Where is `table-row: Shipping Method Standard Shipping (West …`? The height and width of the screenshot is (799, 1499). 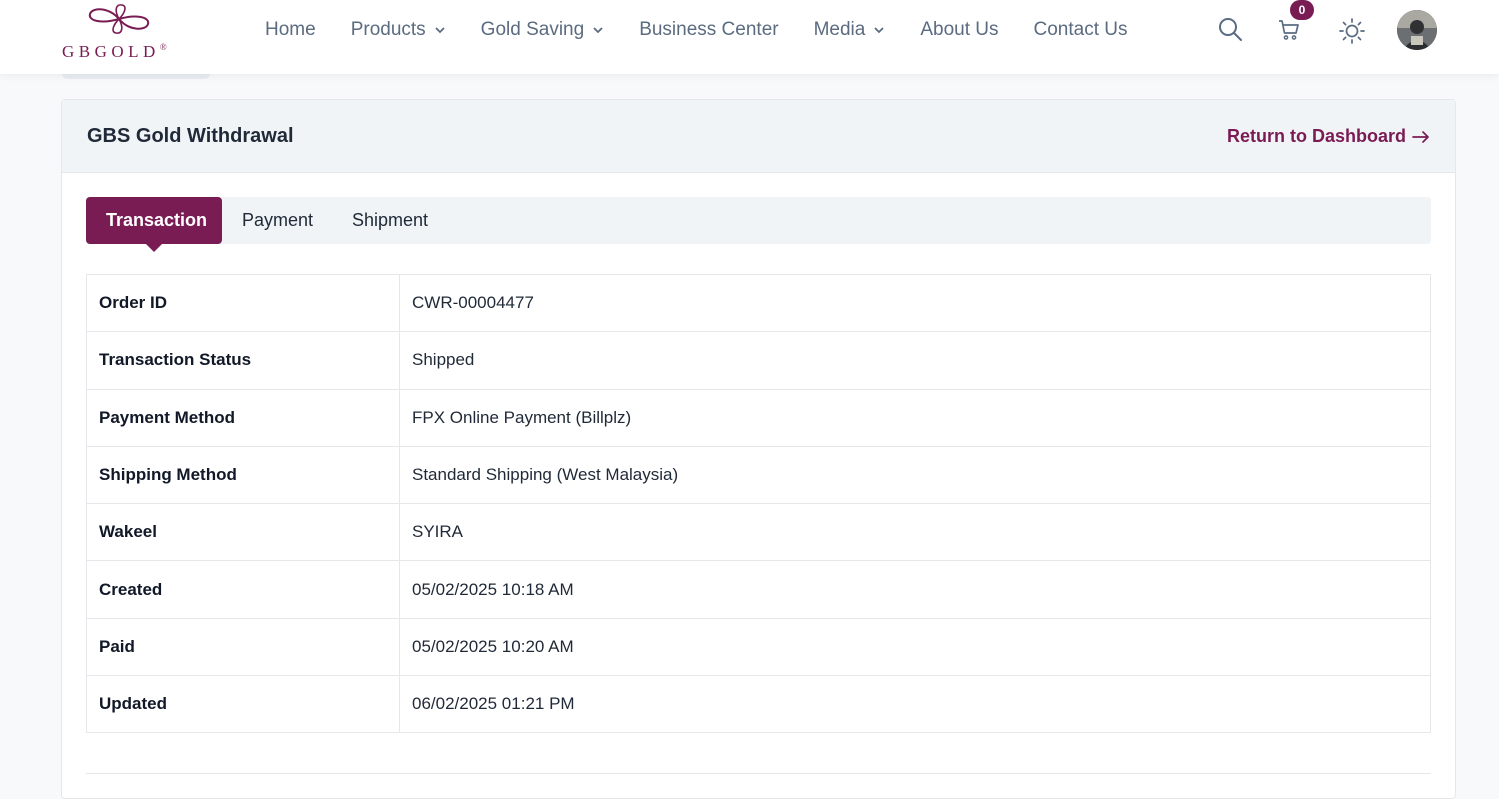 table-row: Shipping Method Standard Shipping (West … is located at coordinates (758, 475).